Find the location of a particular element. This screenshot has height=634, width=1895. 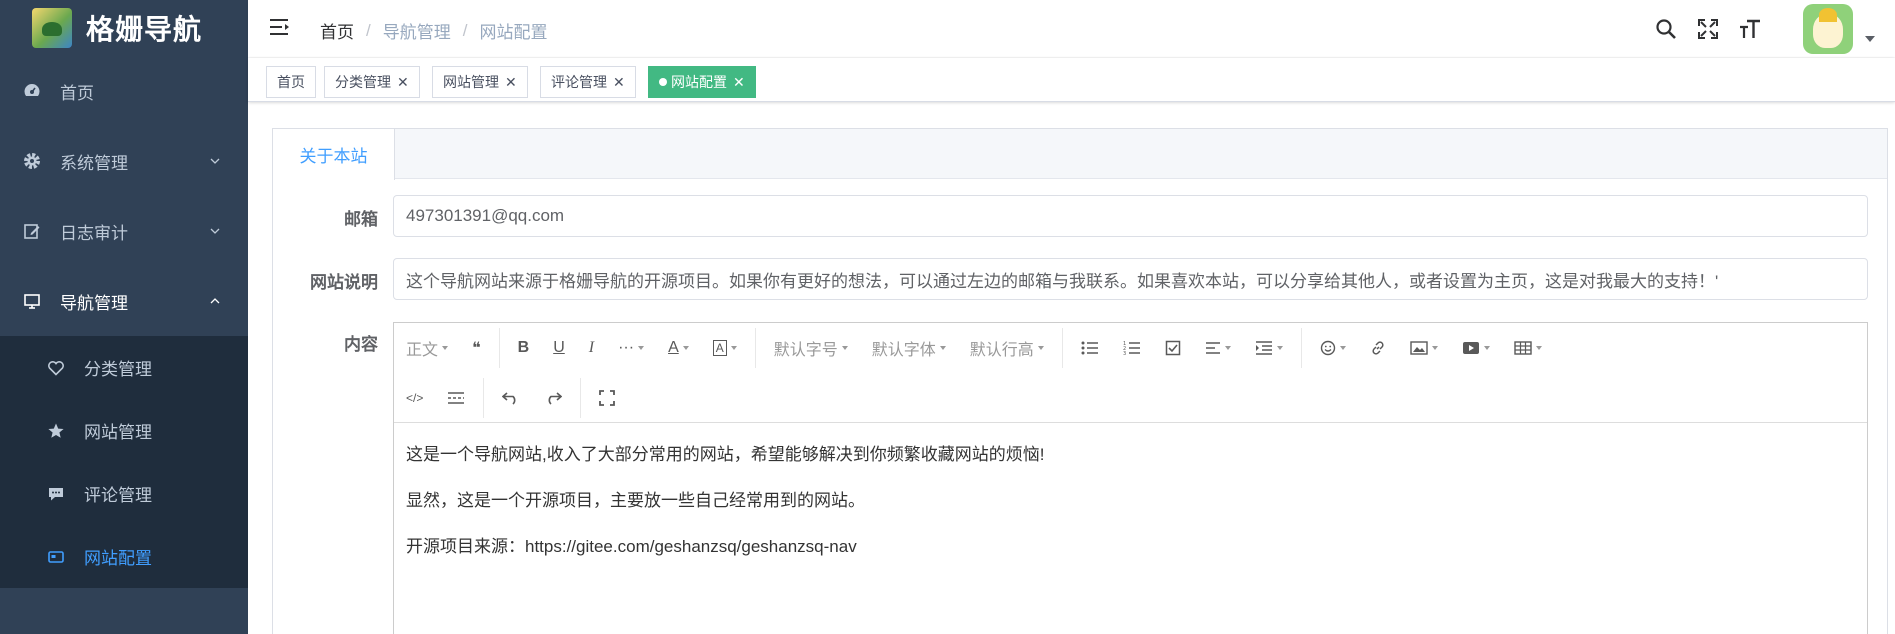

bold-icon: B is located at coordinates (524, 348).